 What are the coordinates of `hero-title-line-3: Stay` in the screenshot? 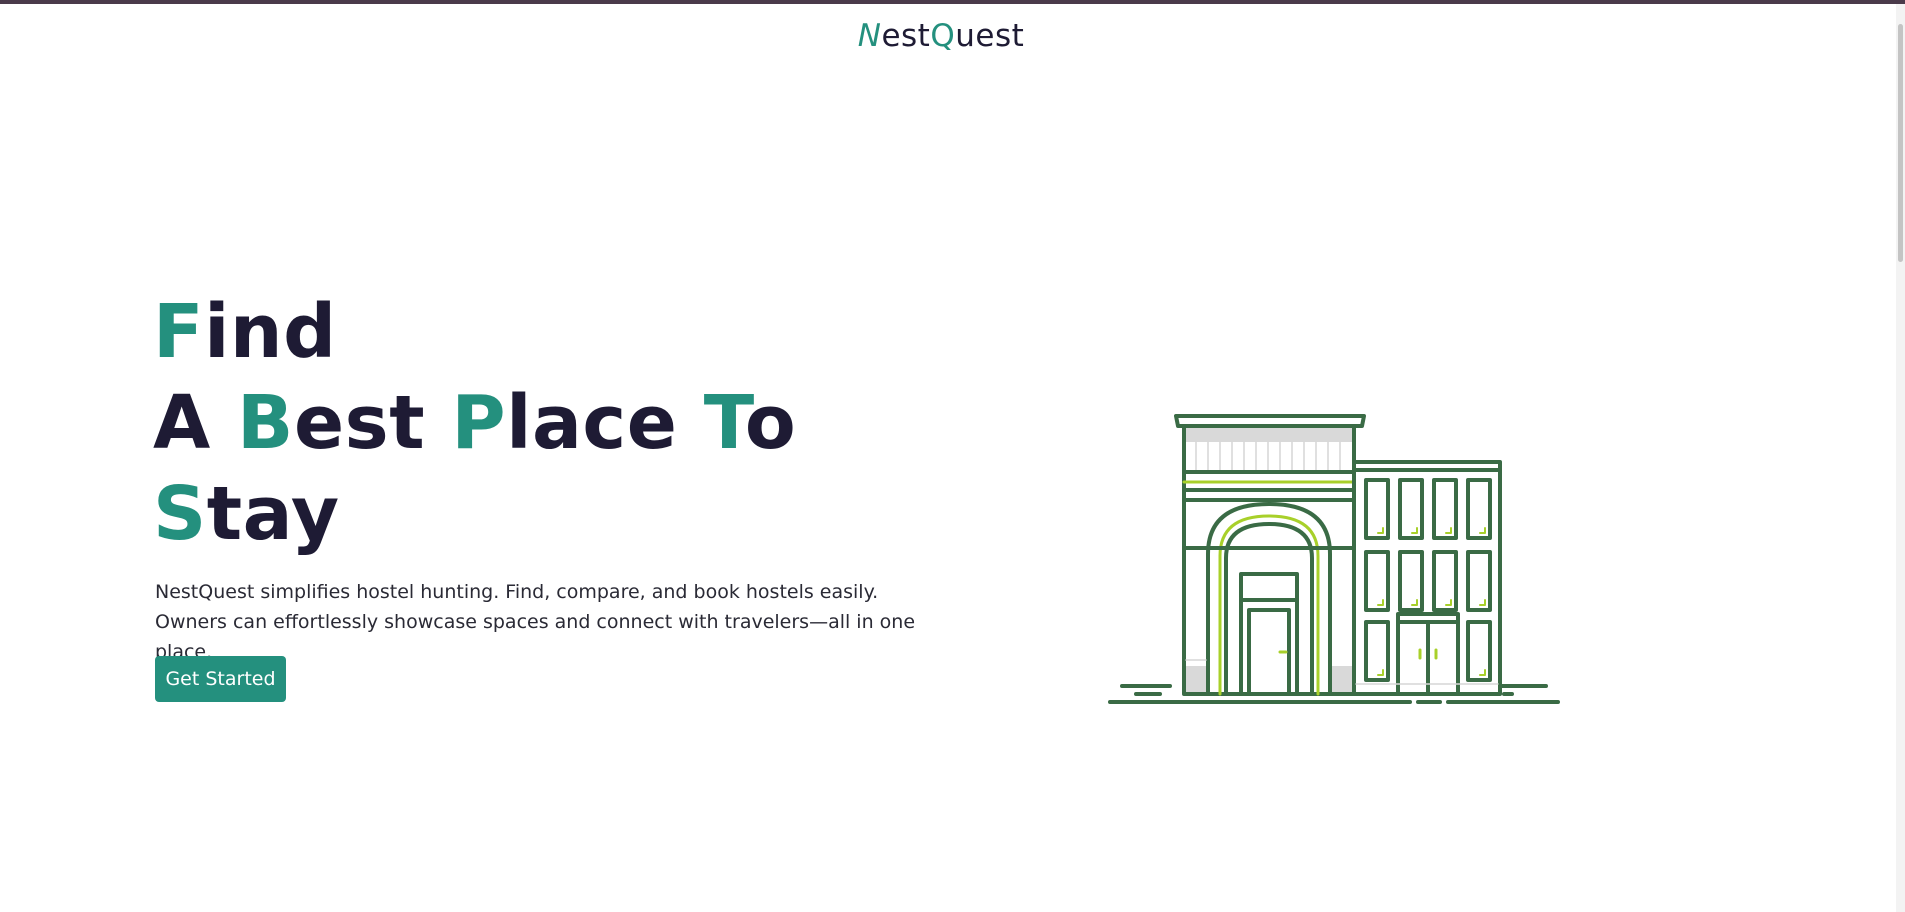 It's located at (474, 514).